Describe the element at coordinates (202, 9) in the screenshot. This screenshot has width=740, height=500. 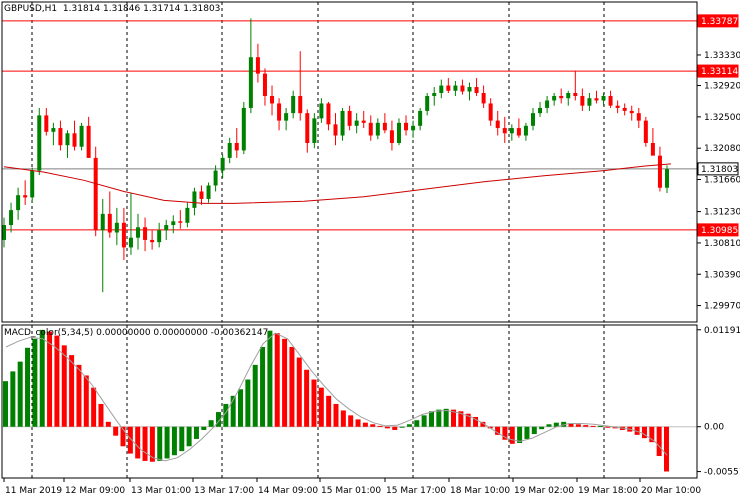
I see `close-price: 1.31803` at that location.